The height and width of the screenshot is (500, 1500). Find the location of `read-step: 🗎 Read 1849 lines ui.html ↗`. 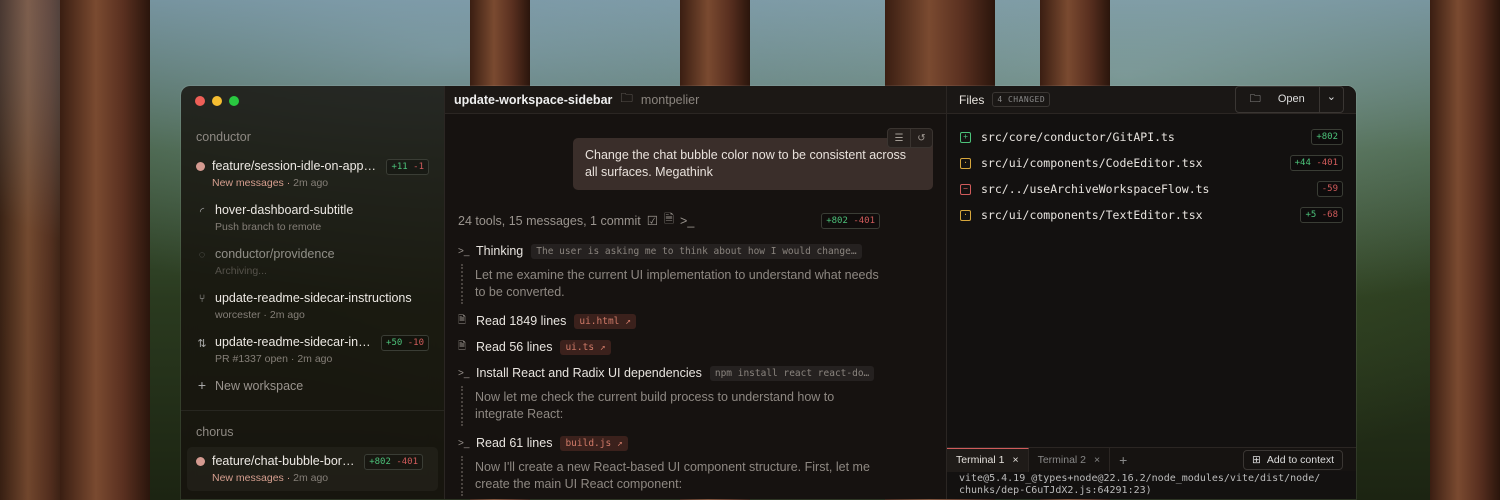

read-step: 🗎 Read 1849 lines ui.html ↗ is located at coordinates (669, 321).